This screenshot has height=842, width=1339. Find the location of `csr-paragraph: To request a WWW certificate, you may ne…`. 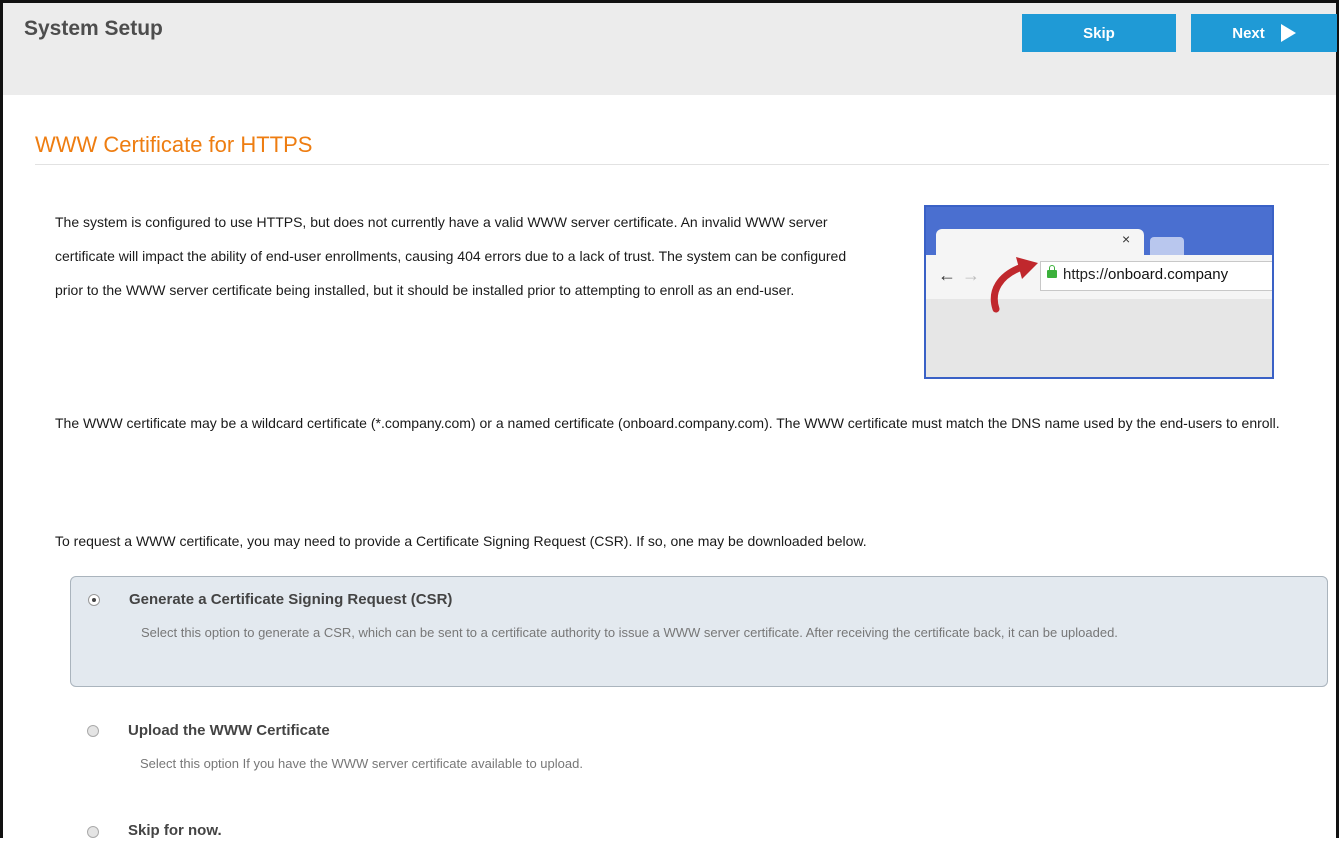

csr-paragraph: To request a WWW certificate, you may ne… is located at coordinates (461, 541).